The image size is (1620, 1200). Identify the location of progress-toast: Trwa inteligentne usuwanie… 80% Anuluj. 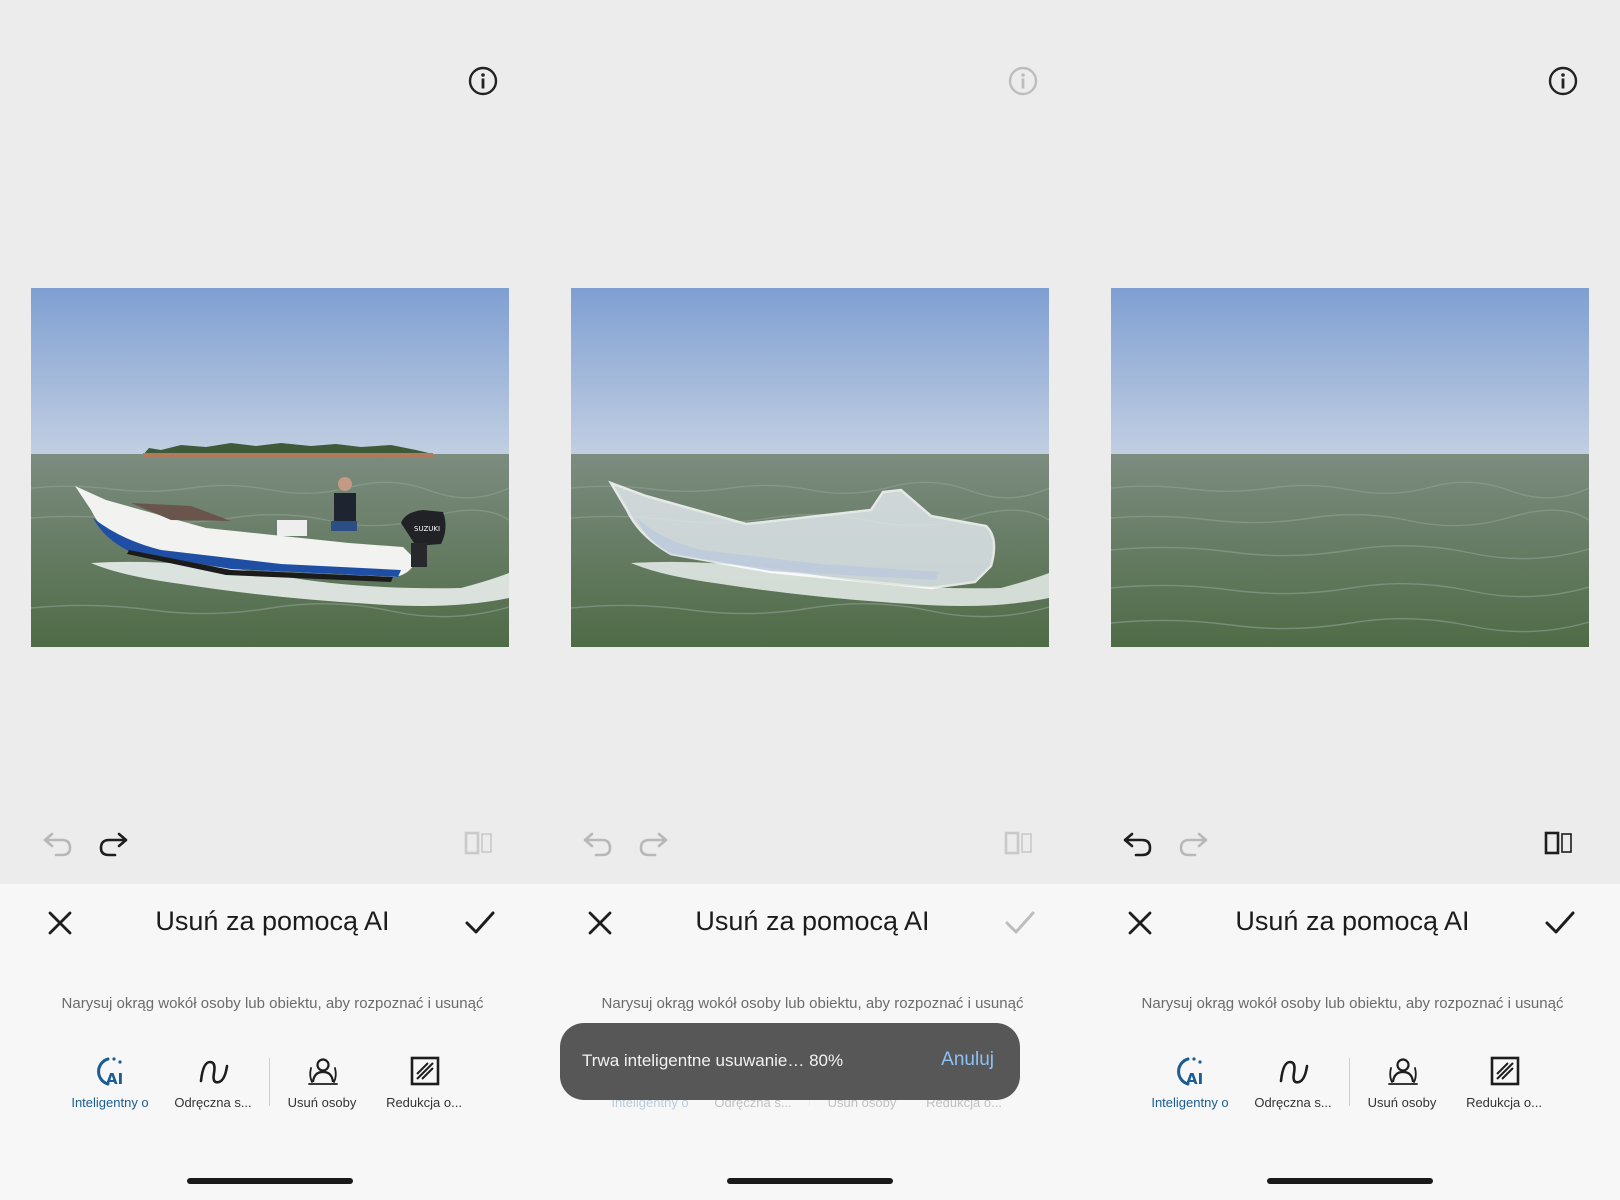
(790, 1061).